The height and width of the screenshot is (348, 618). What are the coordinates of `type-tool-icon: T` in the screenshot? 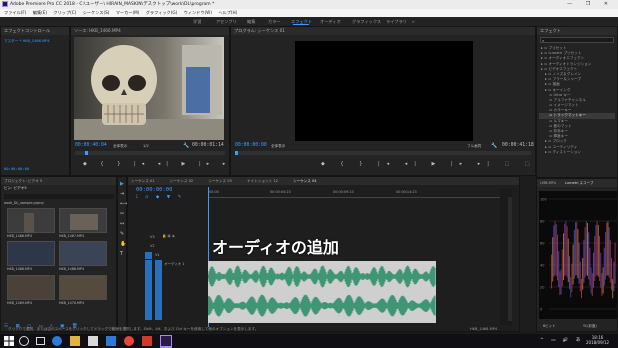 It's located at (121, 254).